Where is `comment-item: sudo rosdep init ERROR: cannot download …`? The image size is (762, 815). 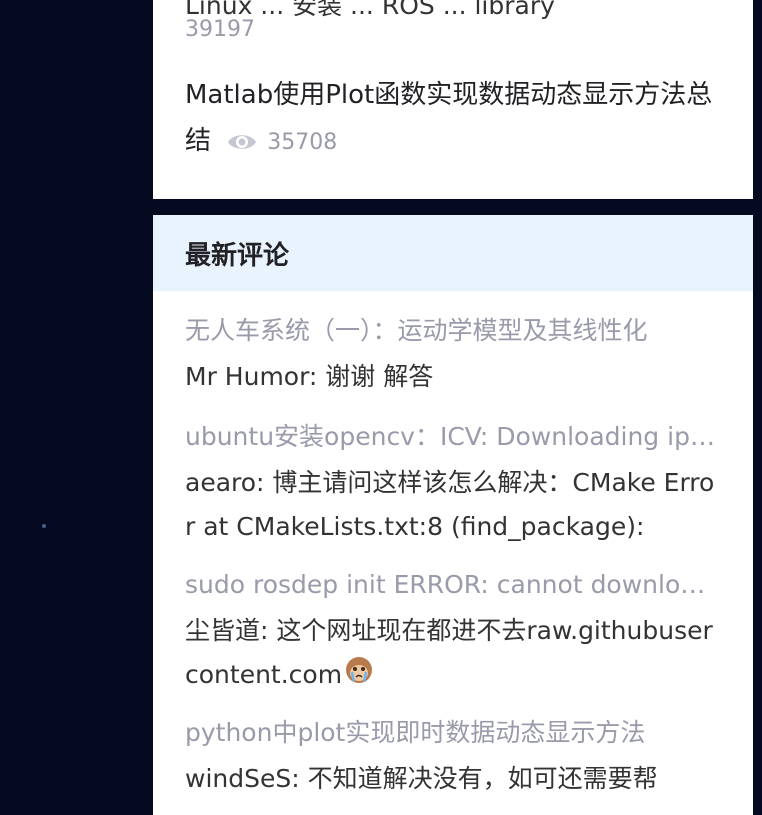
comment-item: sudo rosdep init ERROR: cannot download … is located at coordinates (451, 633).